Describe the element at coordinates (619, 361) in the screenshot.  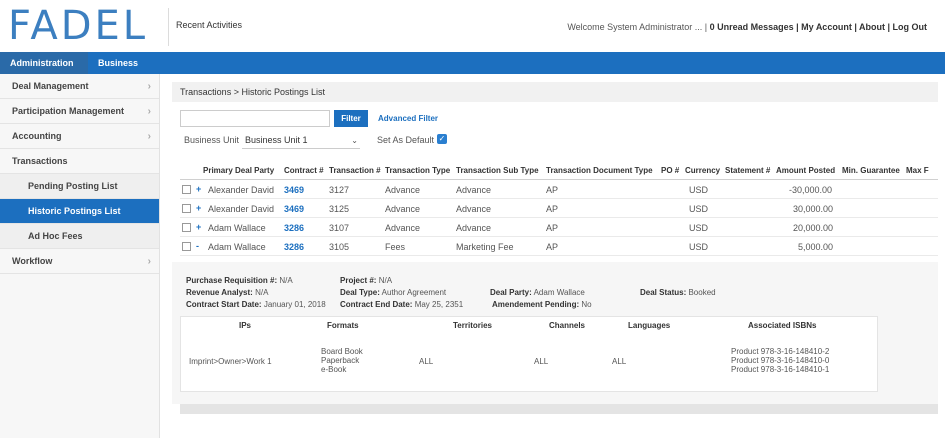
I see `cell-languages: ALL` at that location.